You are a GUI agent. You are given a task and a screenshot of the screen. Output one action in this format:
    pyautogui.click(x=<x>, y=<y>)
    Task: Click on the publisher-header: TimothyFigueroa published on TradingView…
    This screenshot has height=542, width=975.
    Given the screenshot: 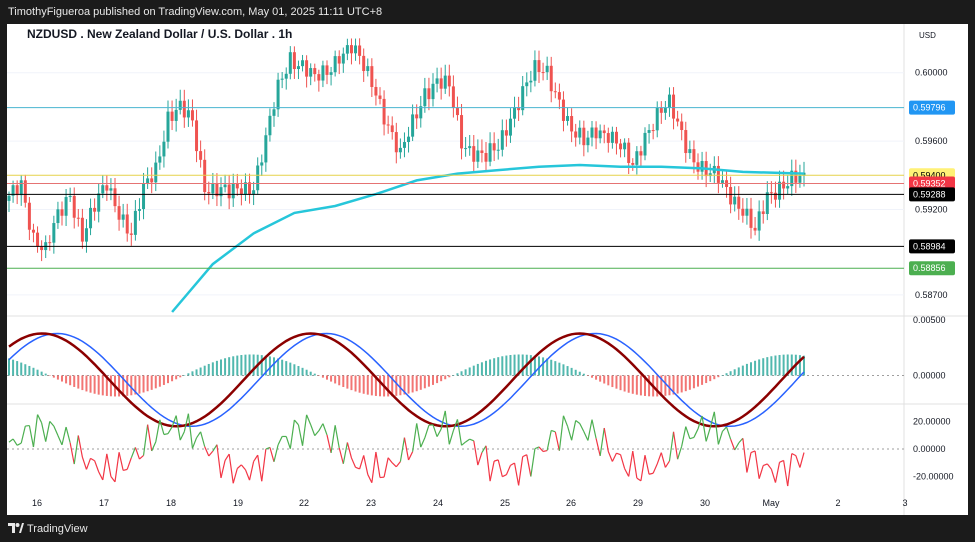 What is the action you would take?
    pyautogui.click(x=487, y=12)
    